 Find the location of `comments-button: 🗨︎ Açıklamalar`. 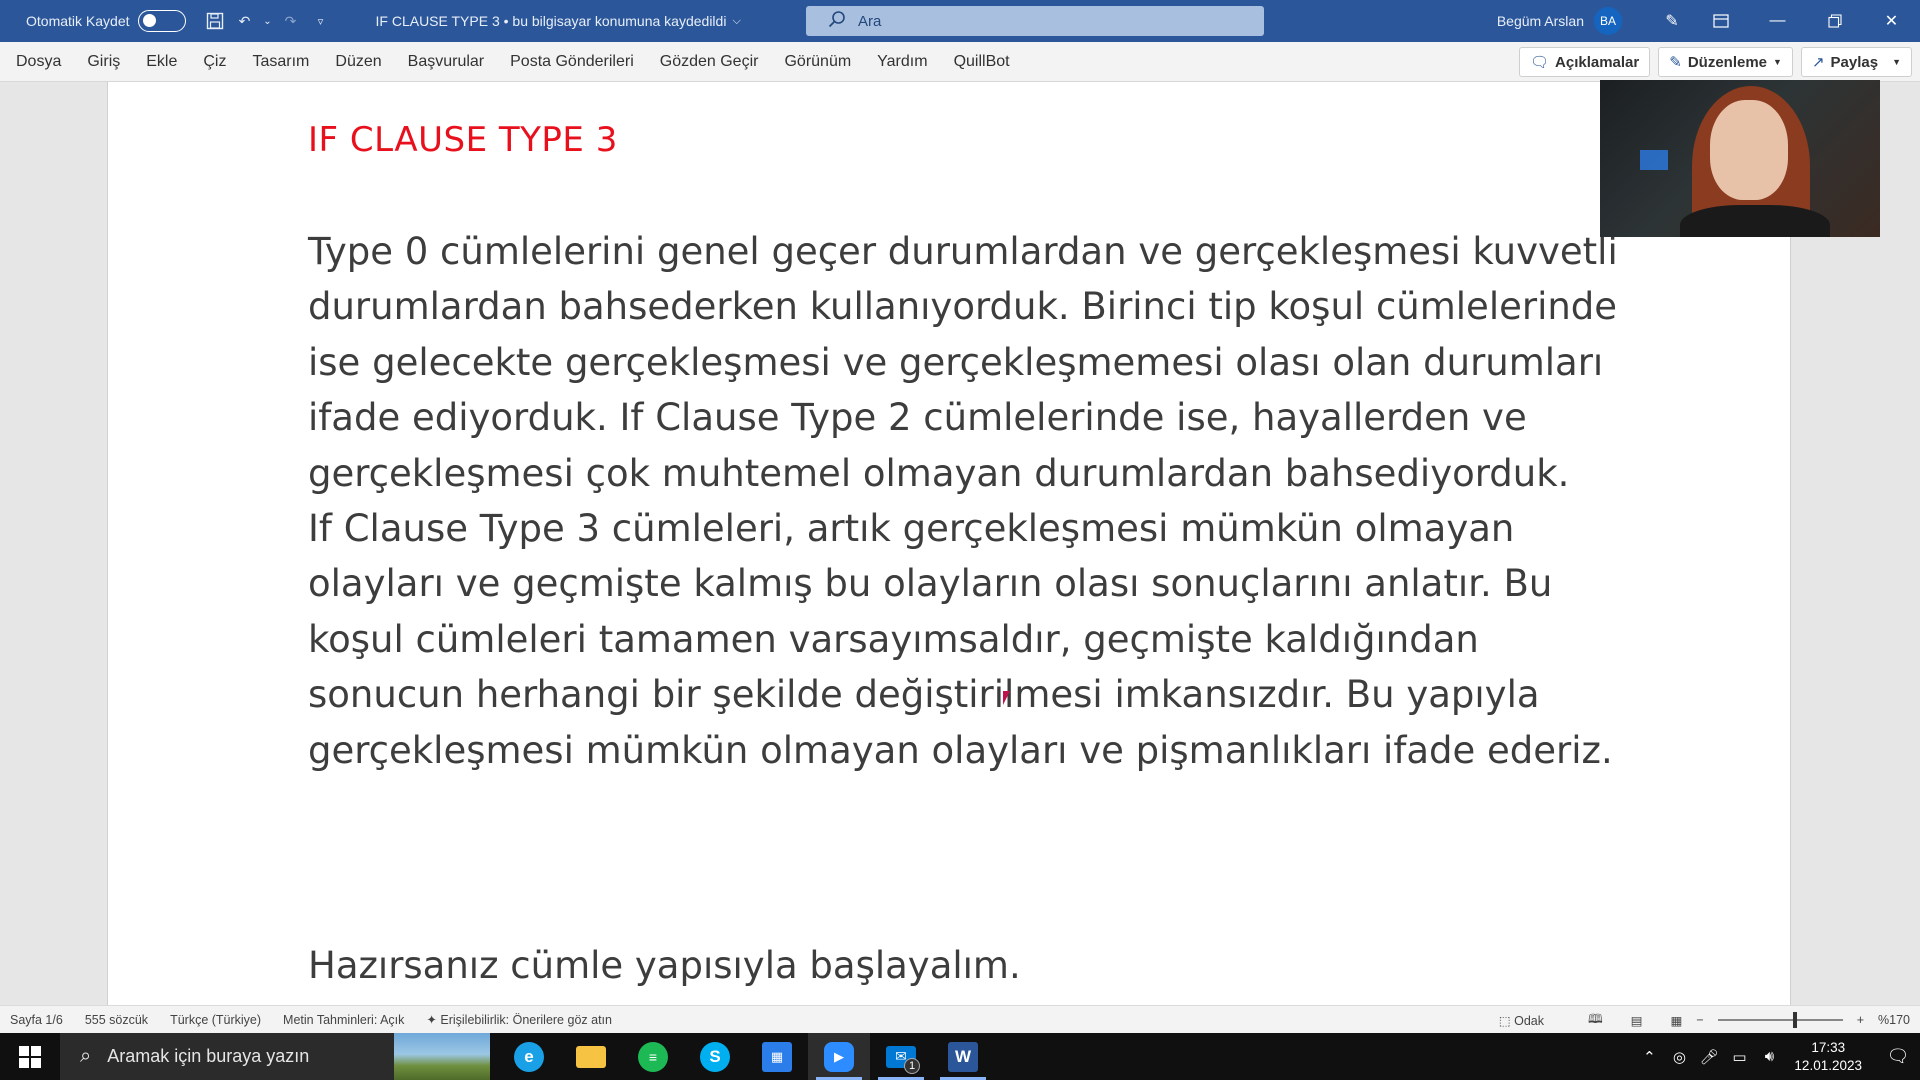

comments-button: 🗨︎ Açıklamalar is located at coordinates (1584, 62).